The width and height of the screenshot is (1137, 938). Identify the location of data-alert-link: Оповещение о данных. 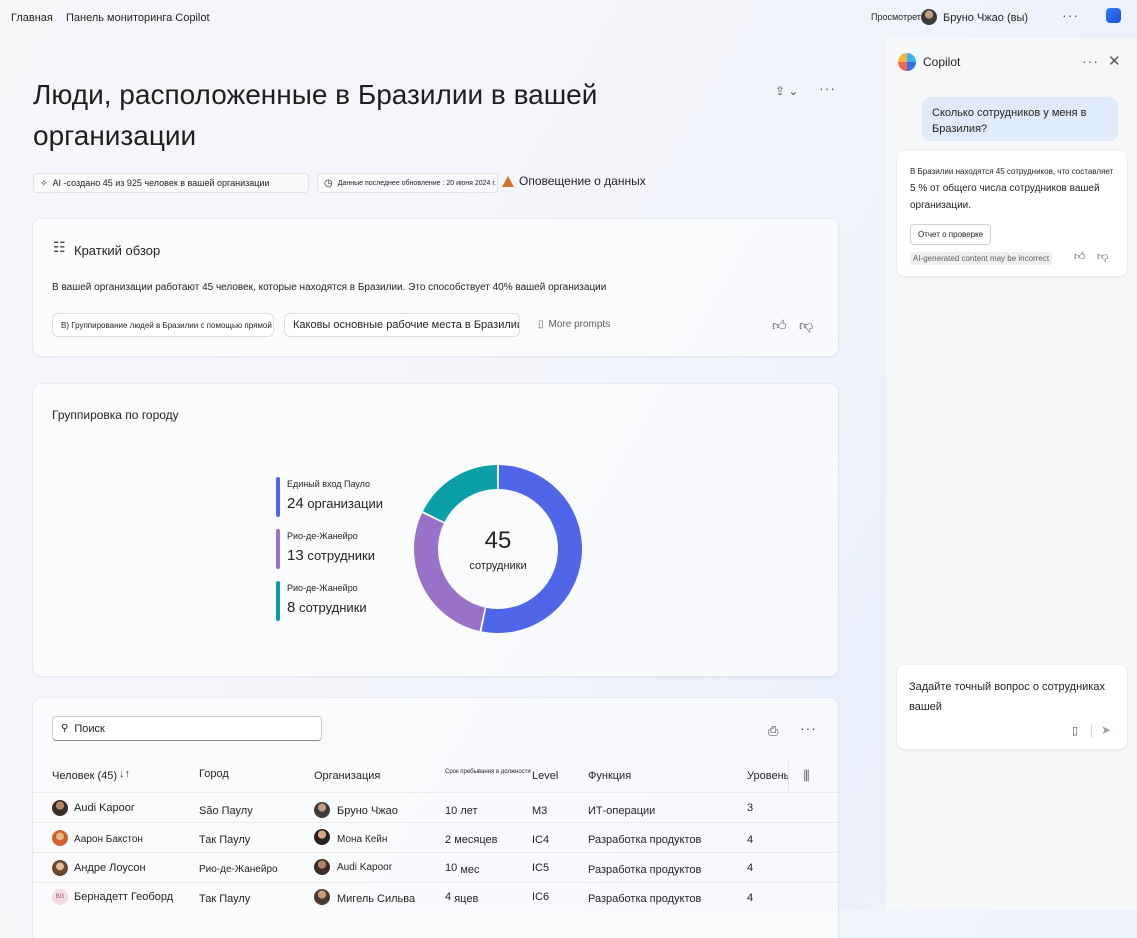
(574, 181).